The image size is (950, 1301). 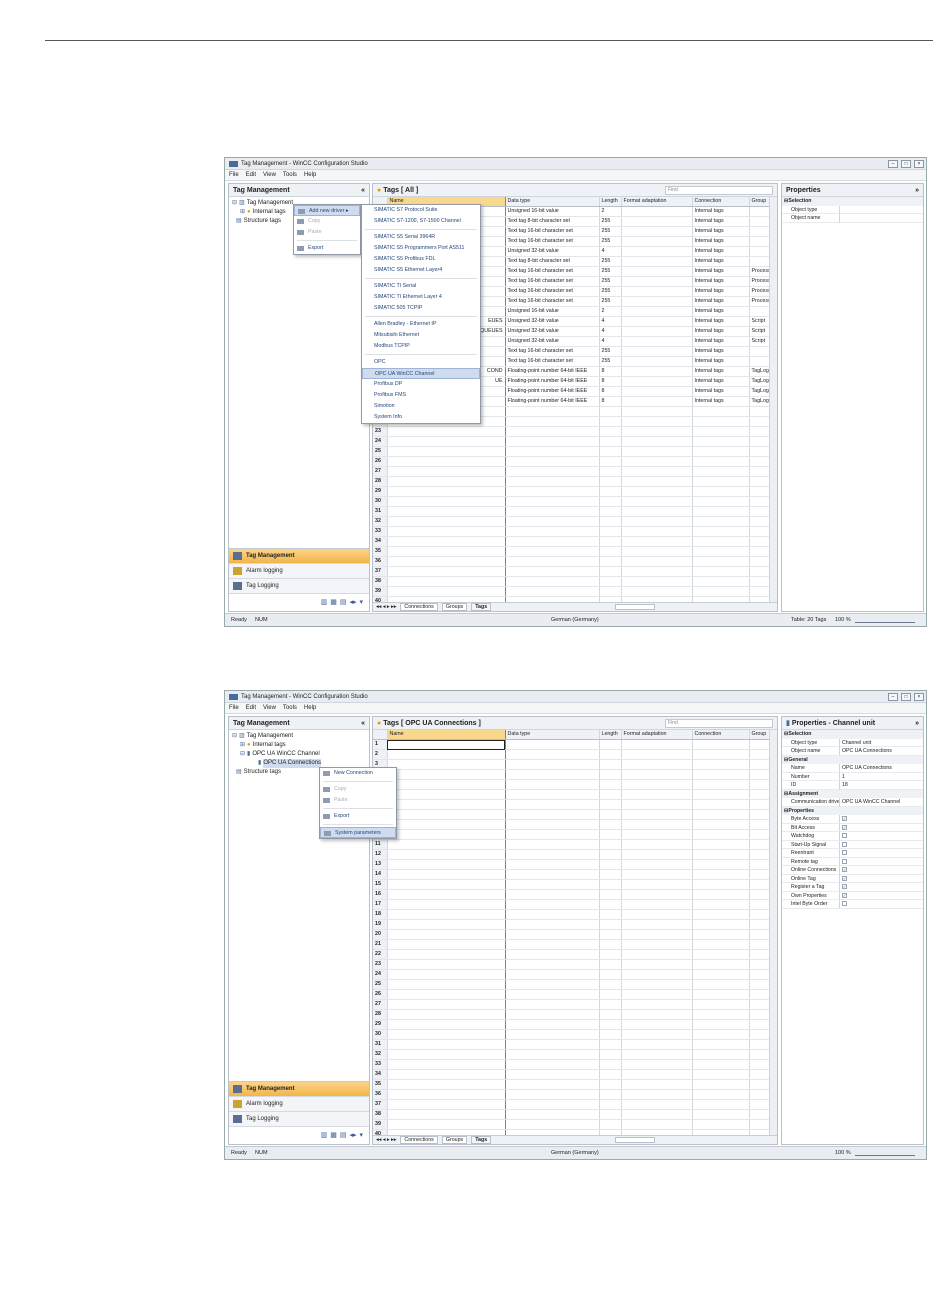 What do you see at coordinates (380, 1074) in the screenshot?
I see `row-number: 34` at bounding box center [380, 1074].